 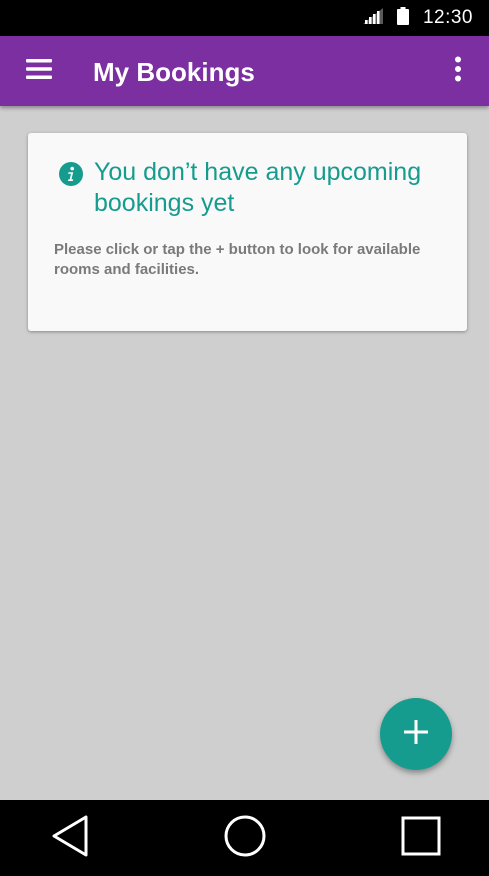 I want to click on hamburger-menu-icon, so click(x=39, y=71).